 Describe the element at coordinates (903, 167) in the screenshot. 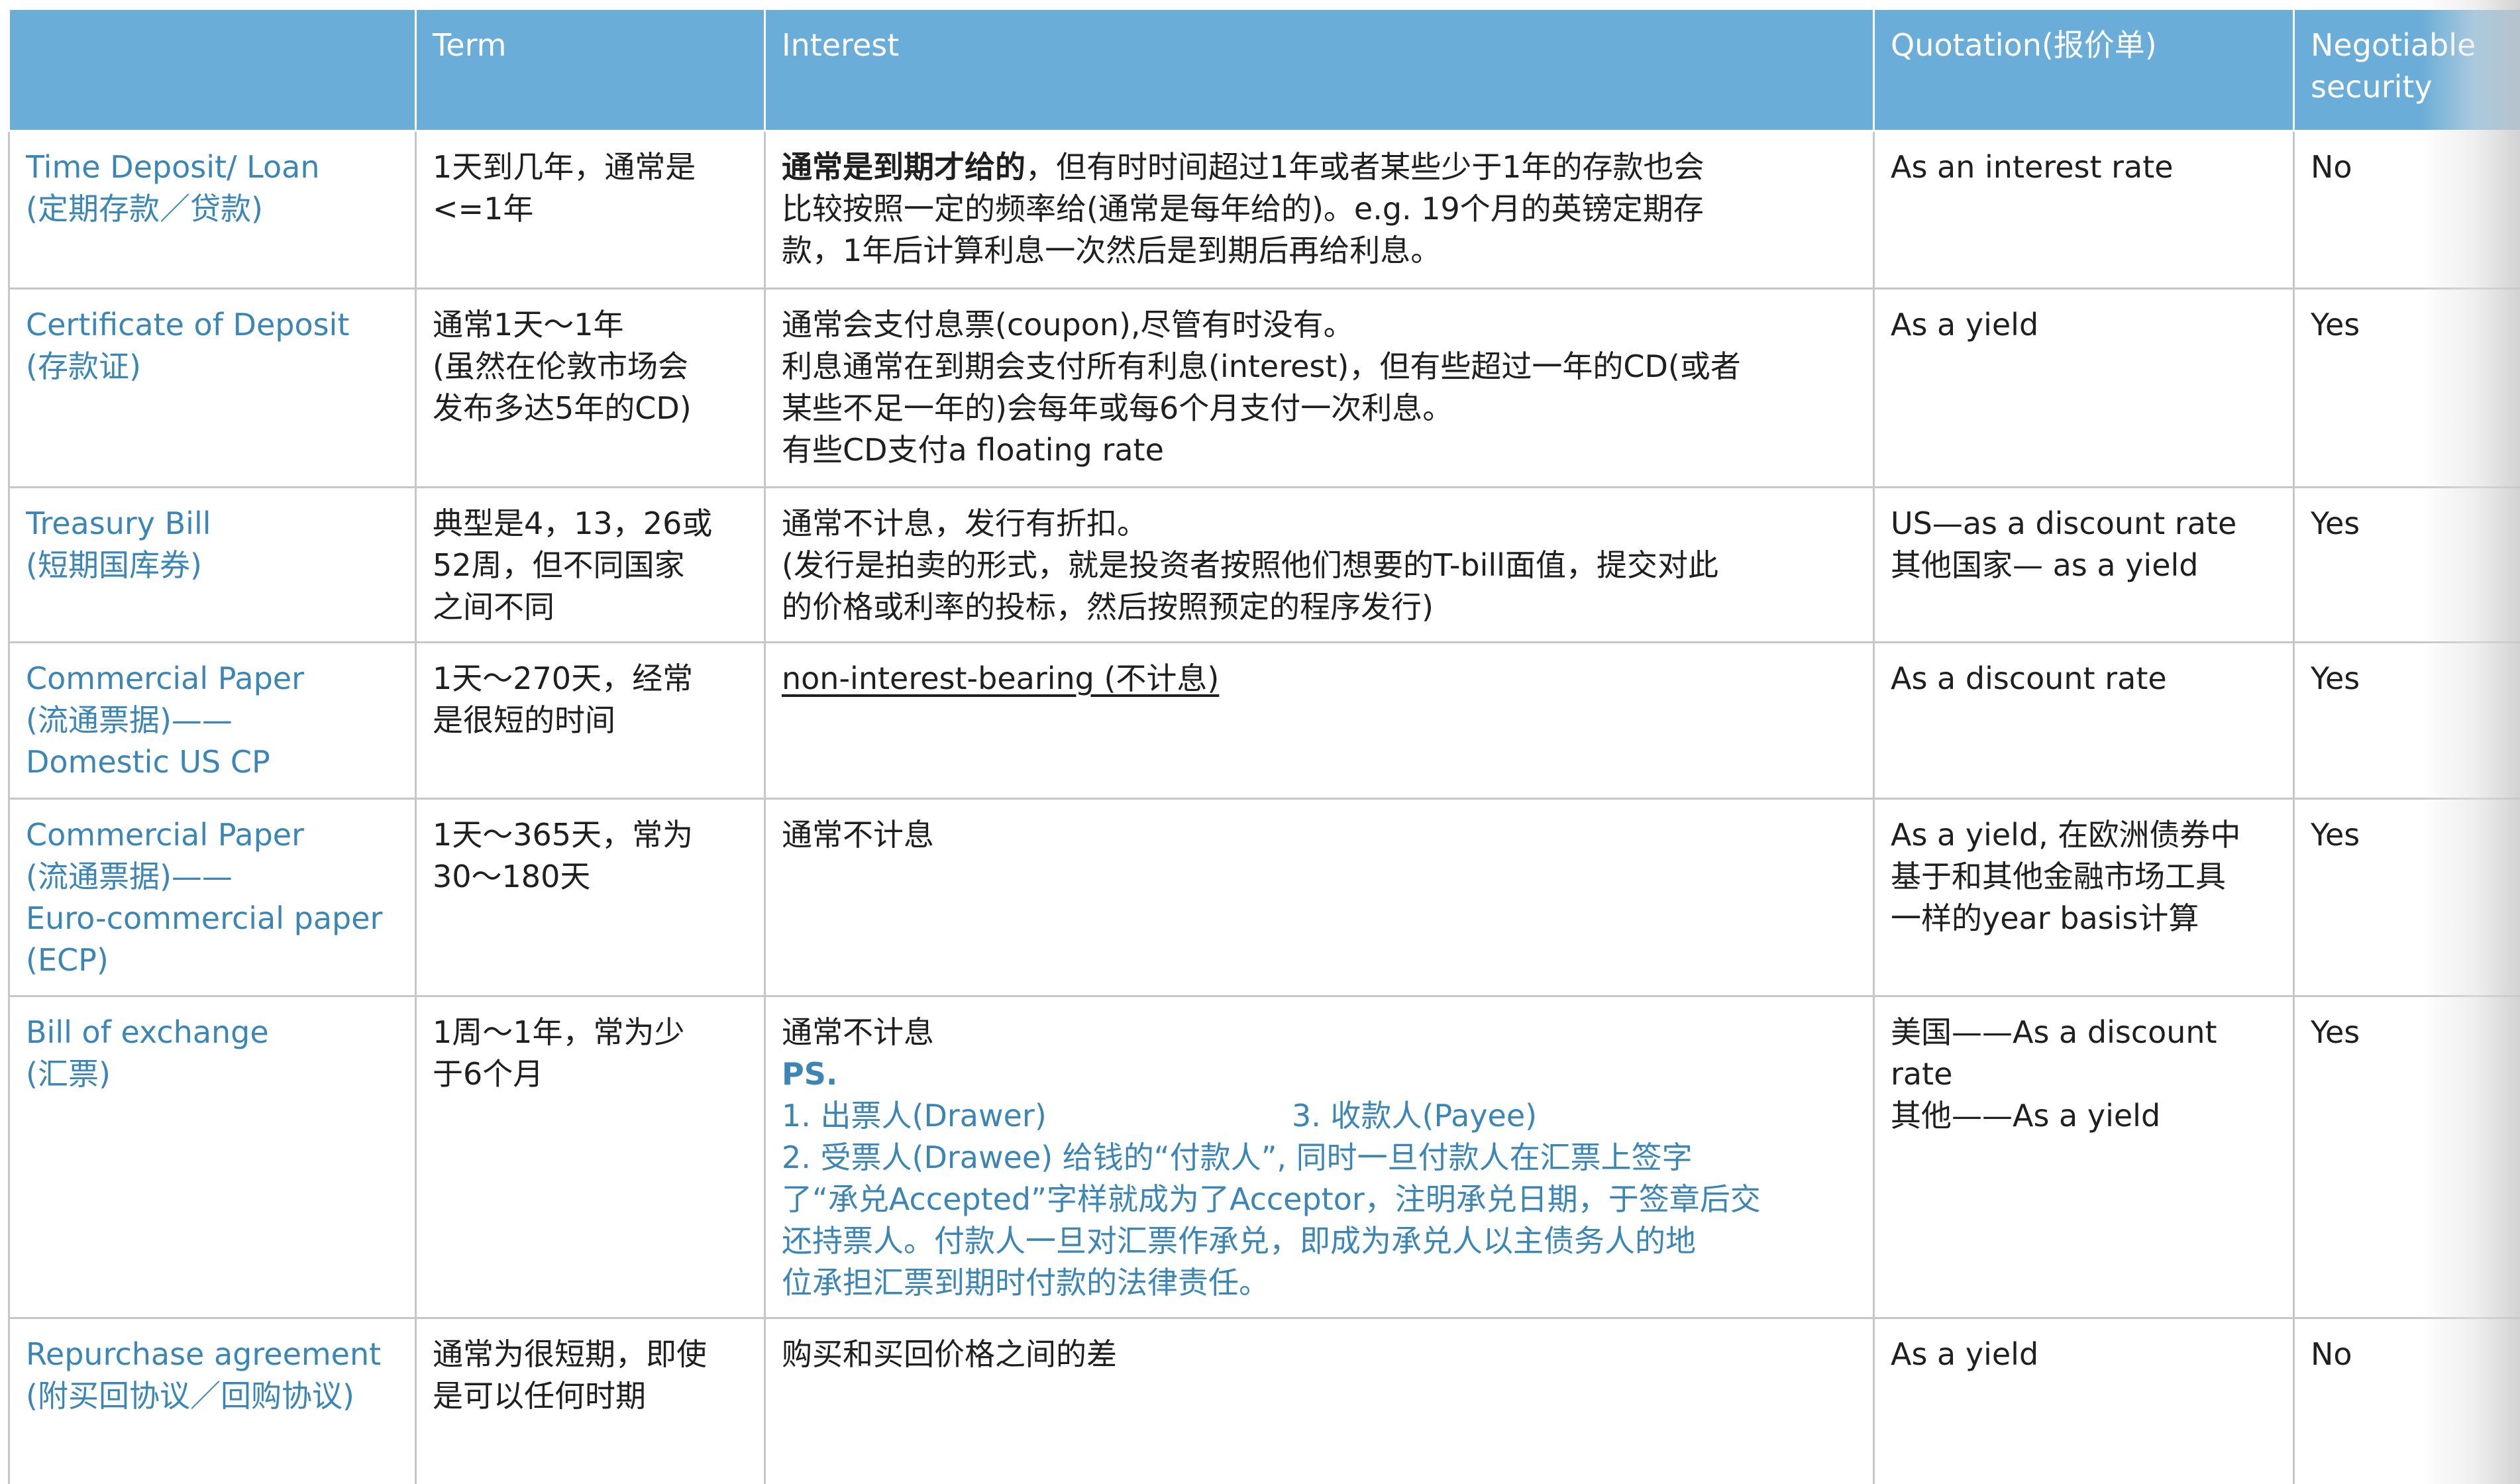

I see `interest-bold-text: 通常是到期才给的` at that location.